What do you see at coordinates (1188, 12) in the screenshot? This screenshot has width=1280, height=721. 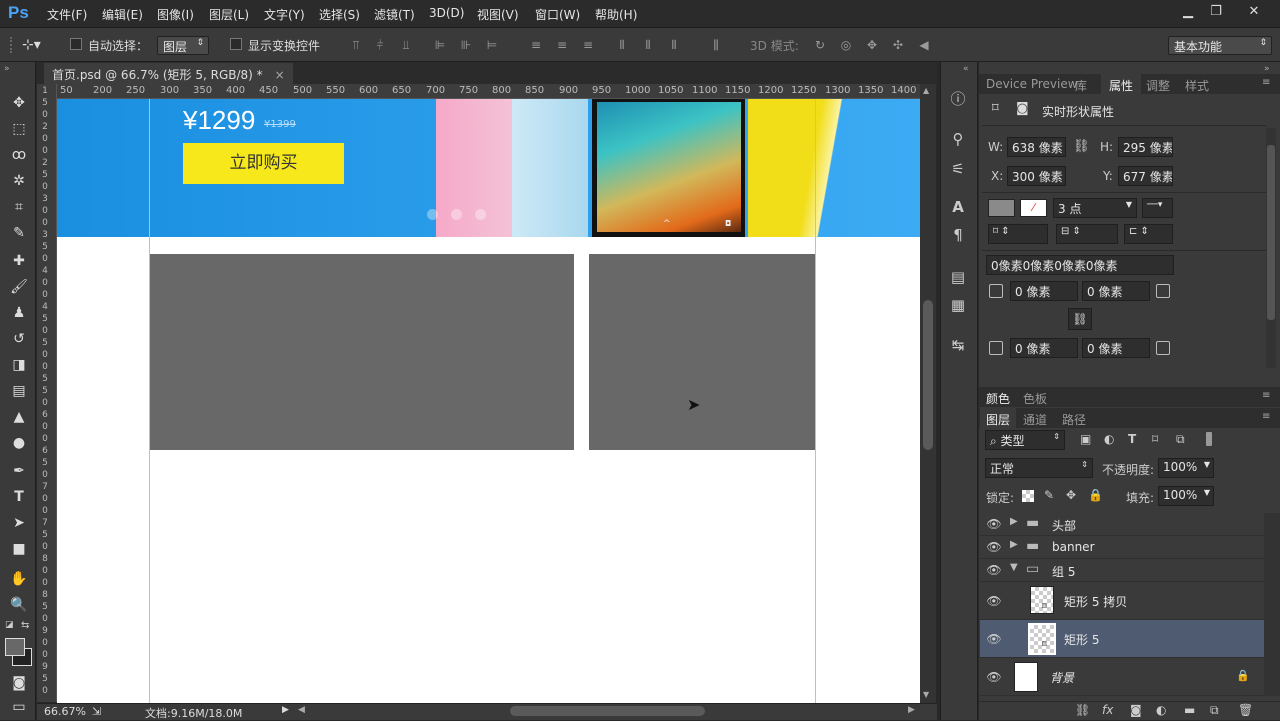 I see `minimize-icon: ▁` at bounding box center [1188, 12].